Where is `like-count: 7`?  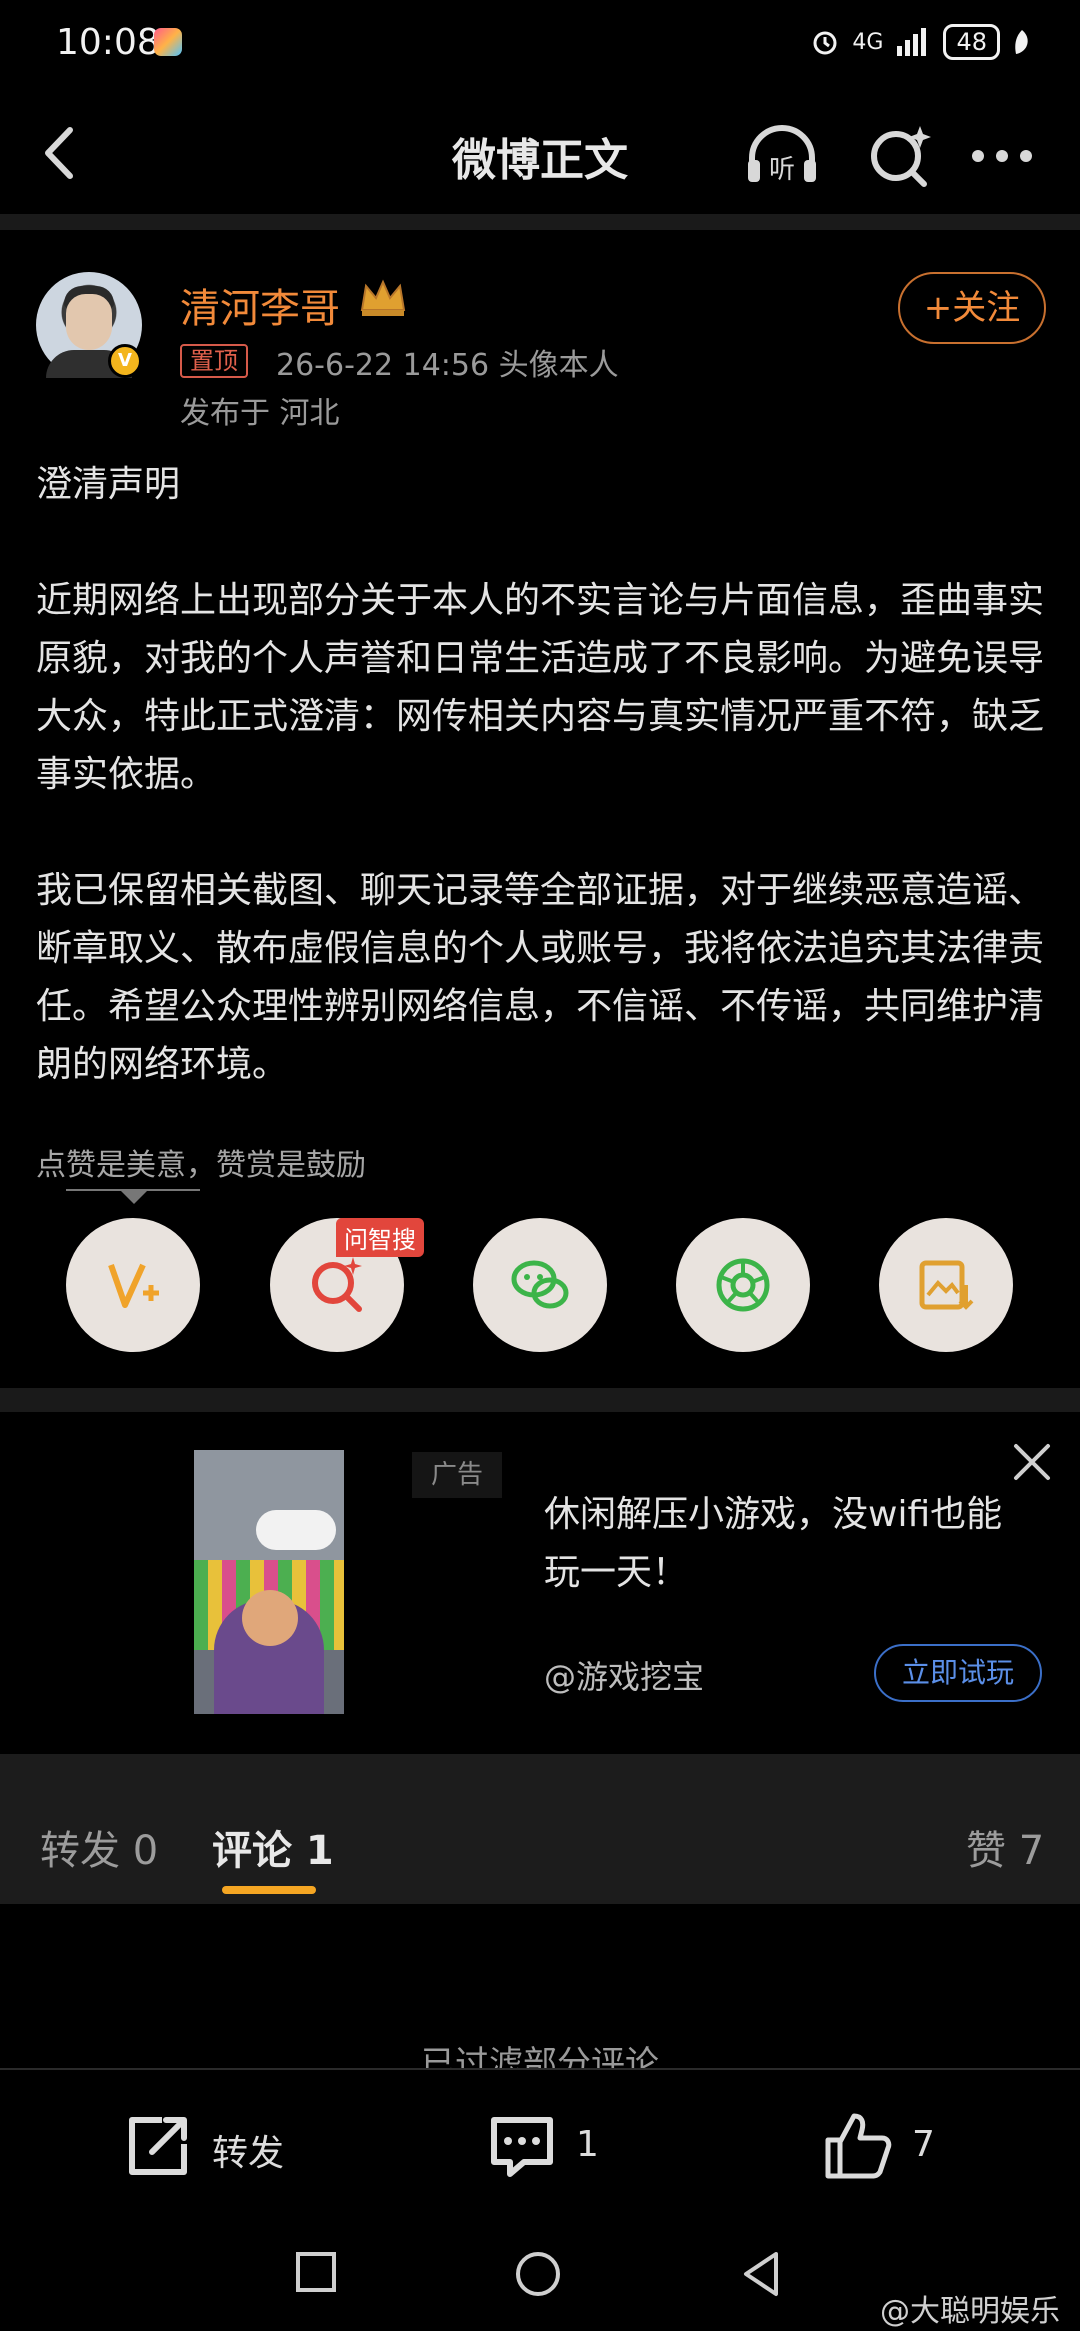
like-count: 7 is located at coordinates (923, 2144).